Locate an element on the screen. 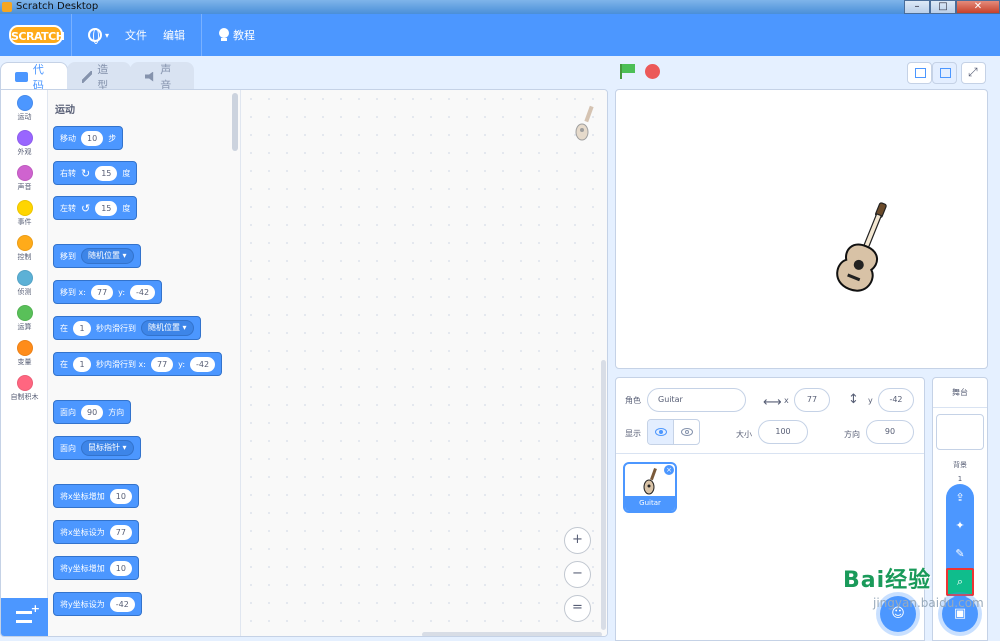  block-set-x: 将x坐标设为 77 is located at coordinates (96, 532).